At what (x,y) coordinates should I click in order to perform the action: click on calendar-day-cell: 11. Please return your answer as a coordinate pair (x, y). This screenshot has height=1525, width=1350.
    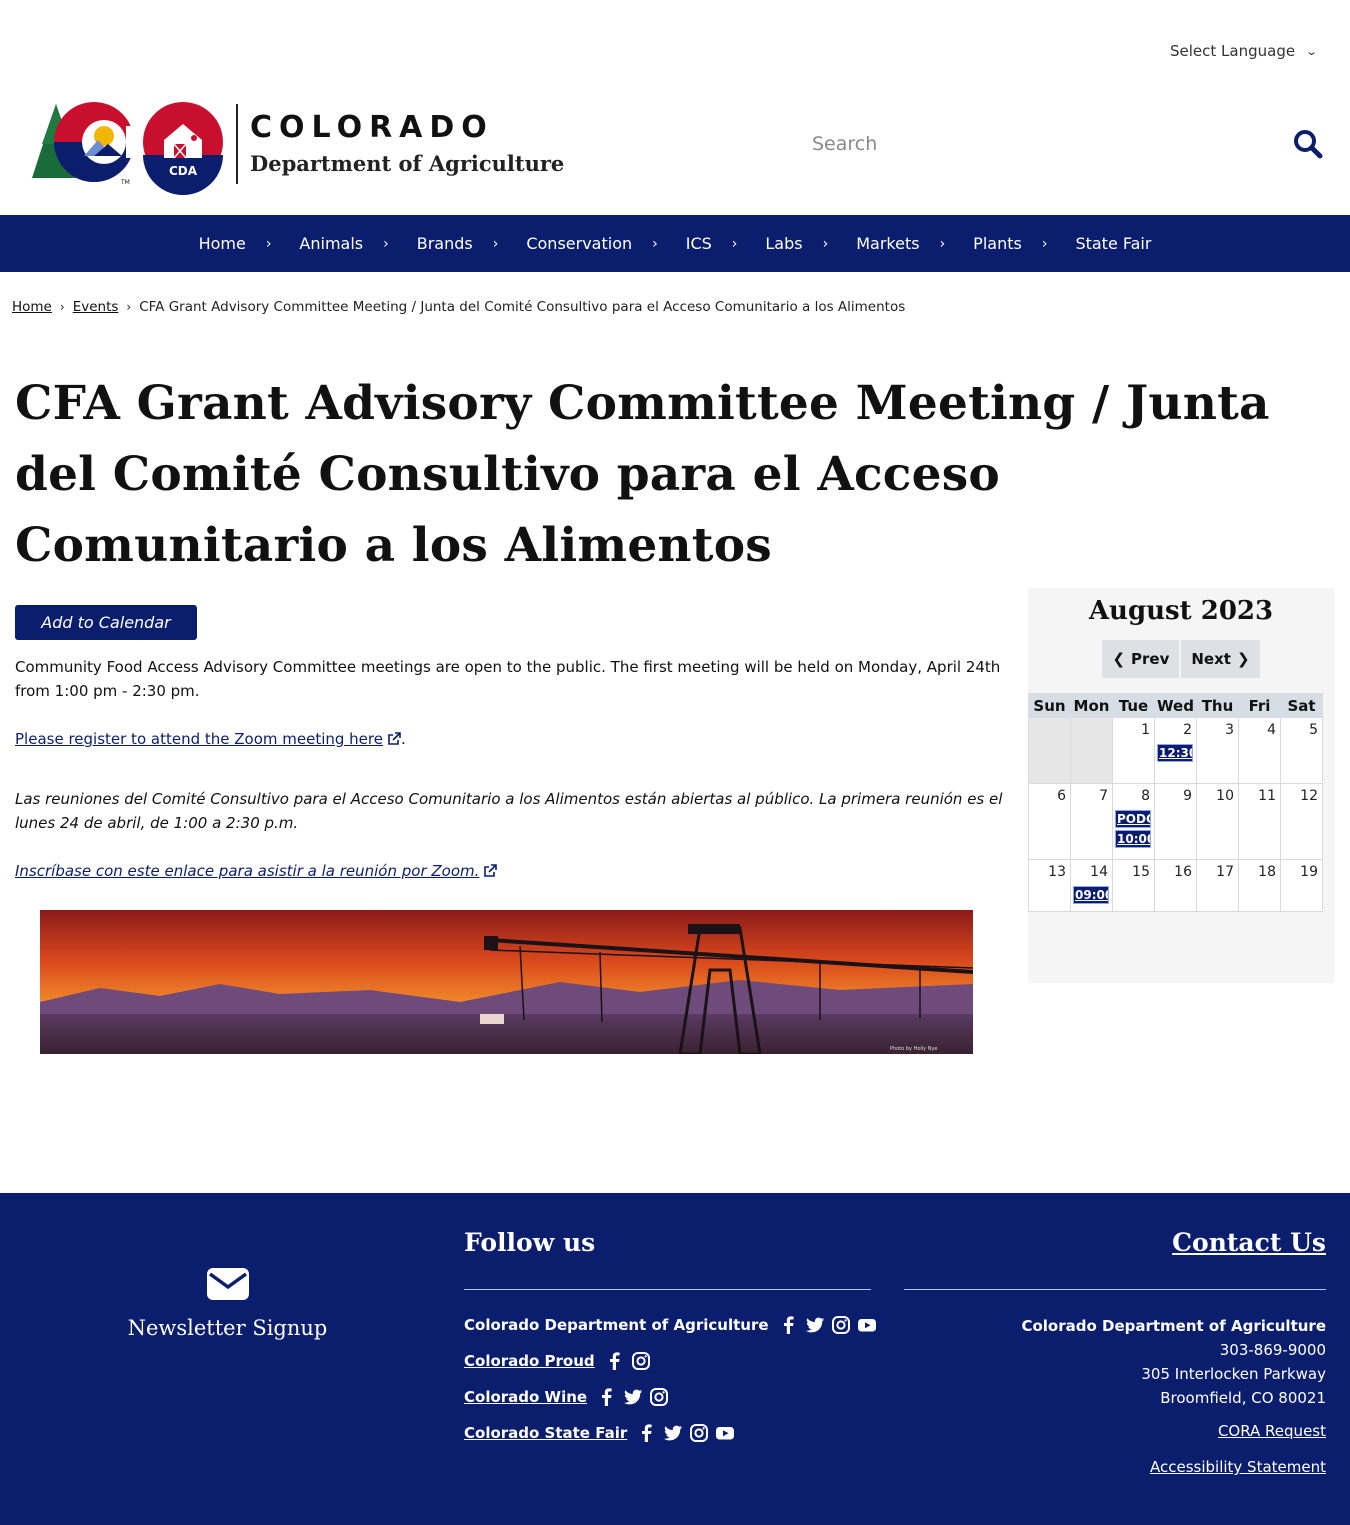
    Looking at the image, I should click on (1259, 821).